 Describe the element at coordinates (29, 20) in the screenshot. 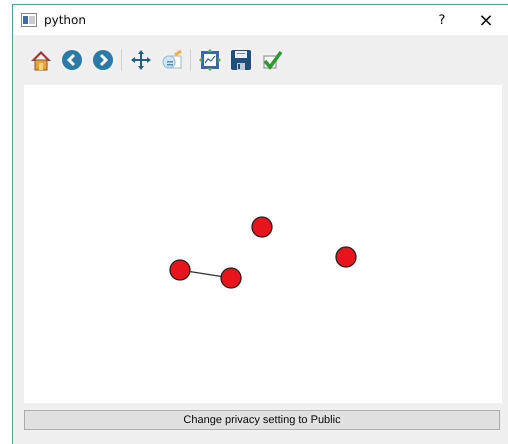

I see `window-icon` at that location.